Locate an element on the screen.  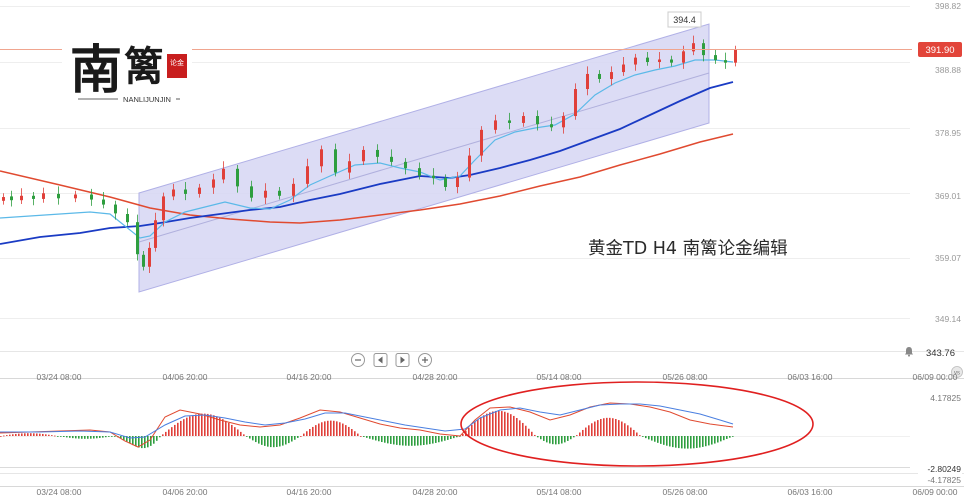
zoom-in-button is located at coordinates (425, 360).